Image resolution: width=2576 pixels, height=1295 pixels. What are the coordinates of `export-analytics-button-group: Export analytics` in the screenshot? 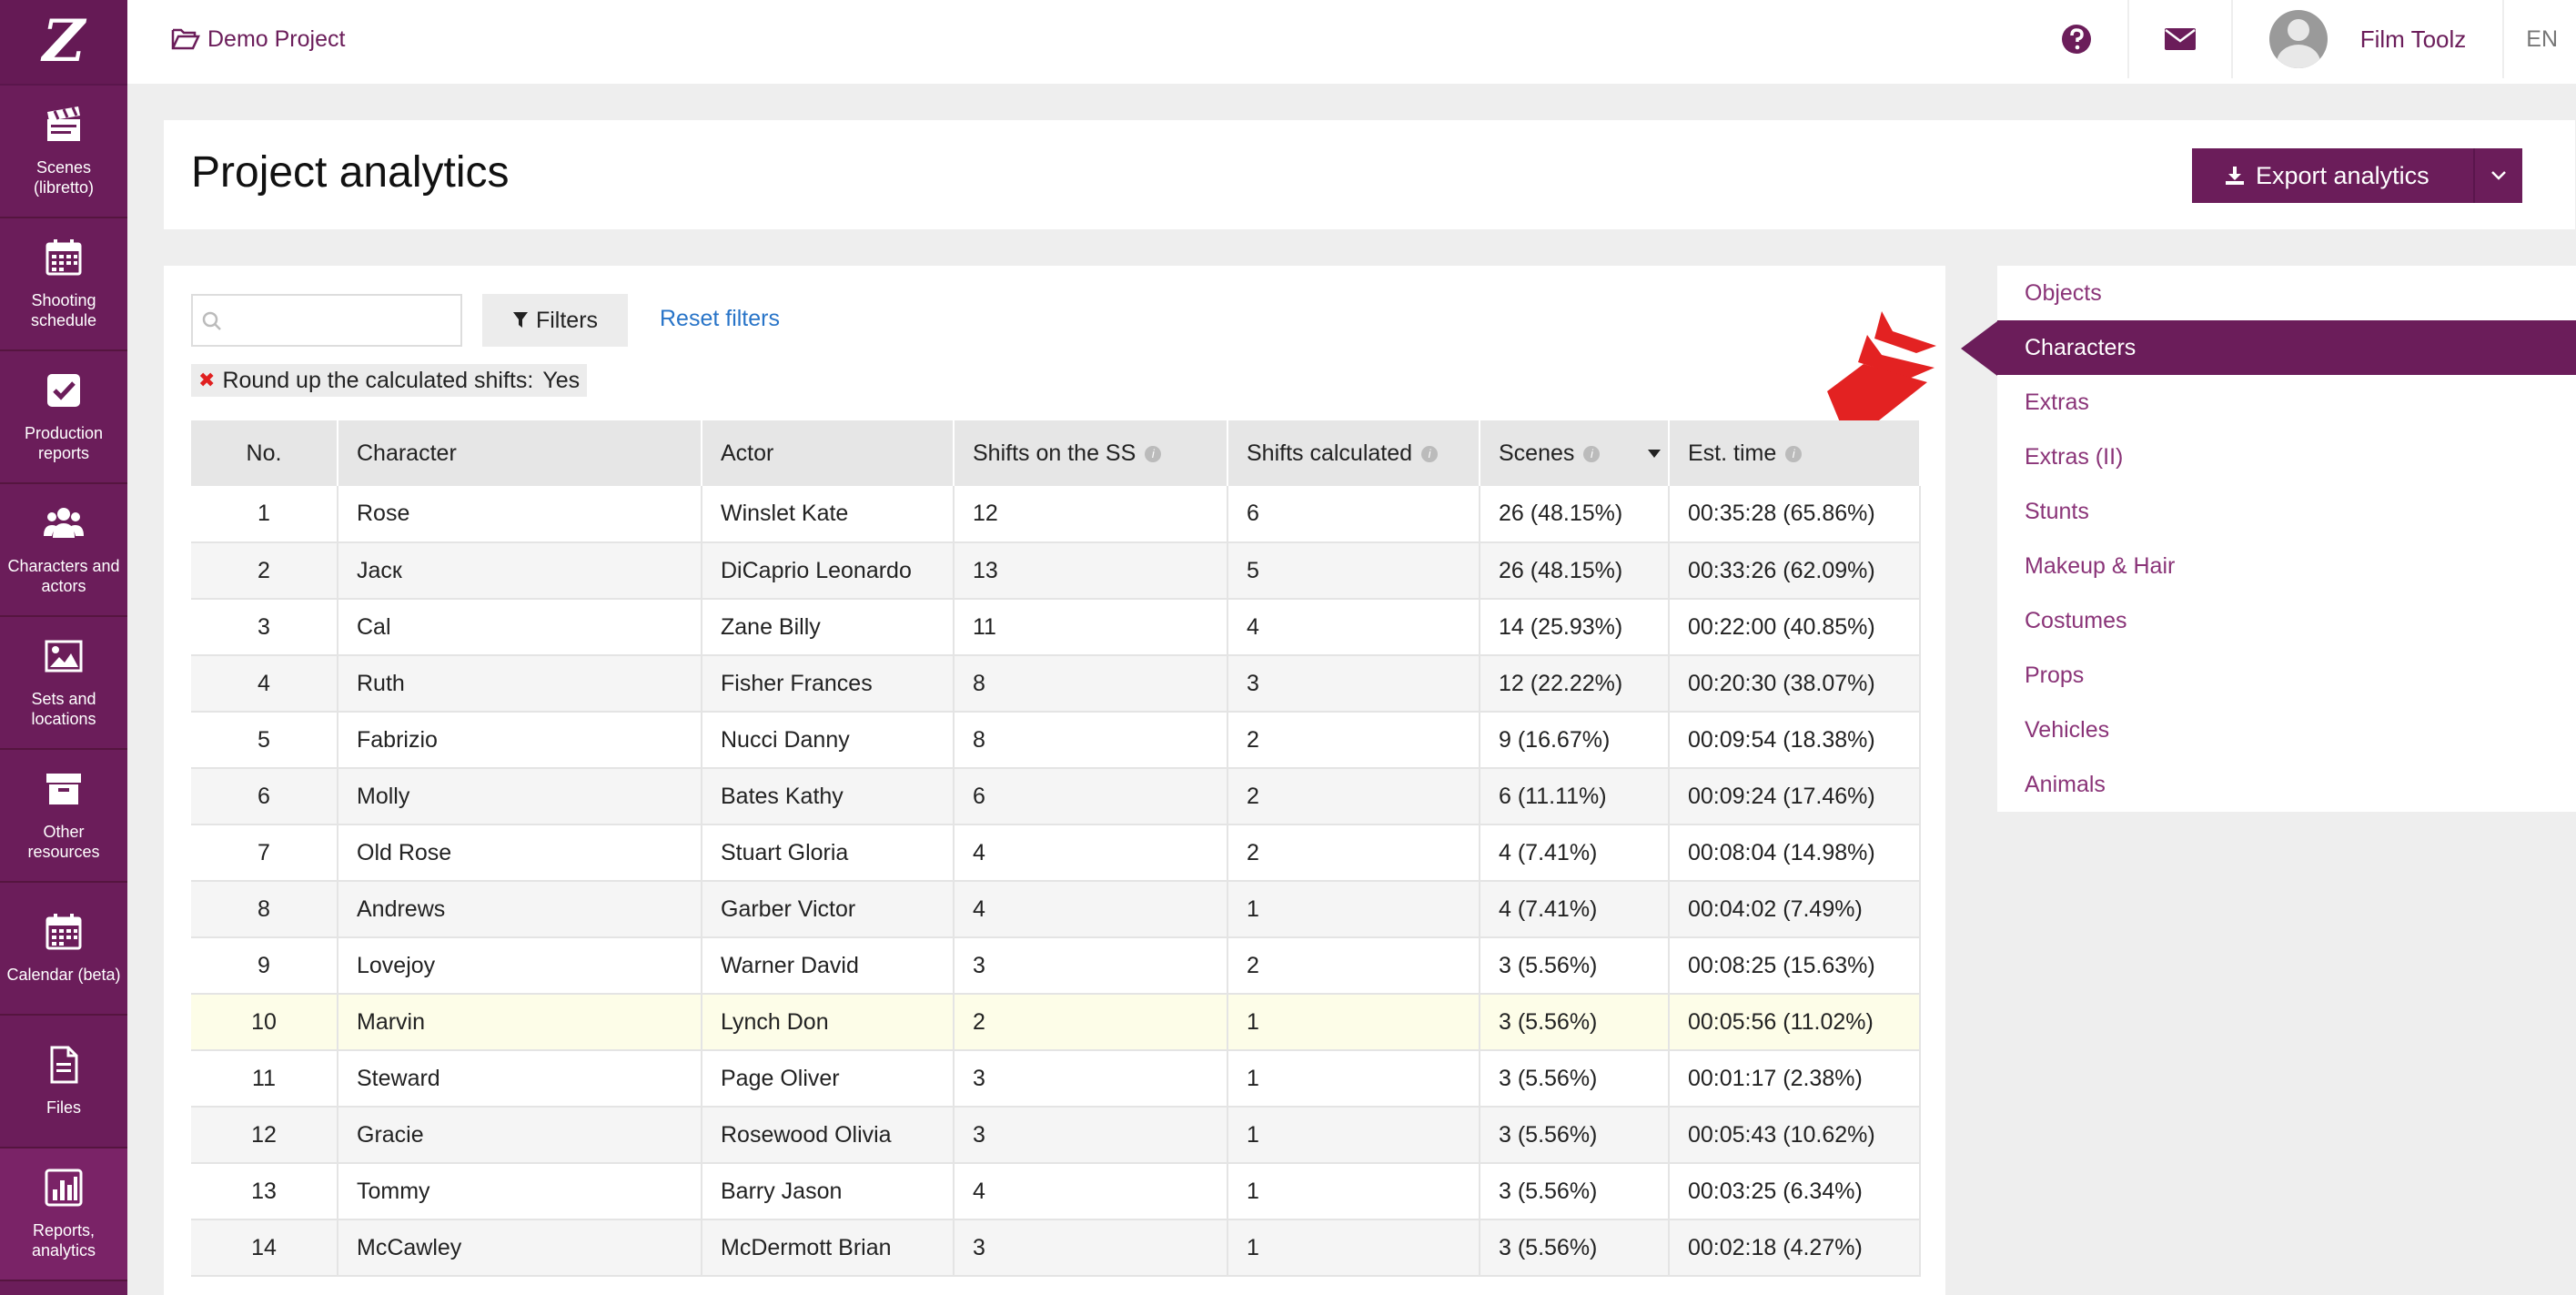 It's located at (2357, 175).